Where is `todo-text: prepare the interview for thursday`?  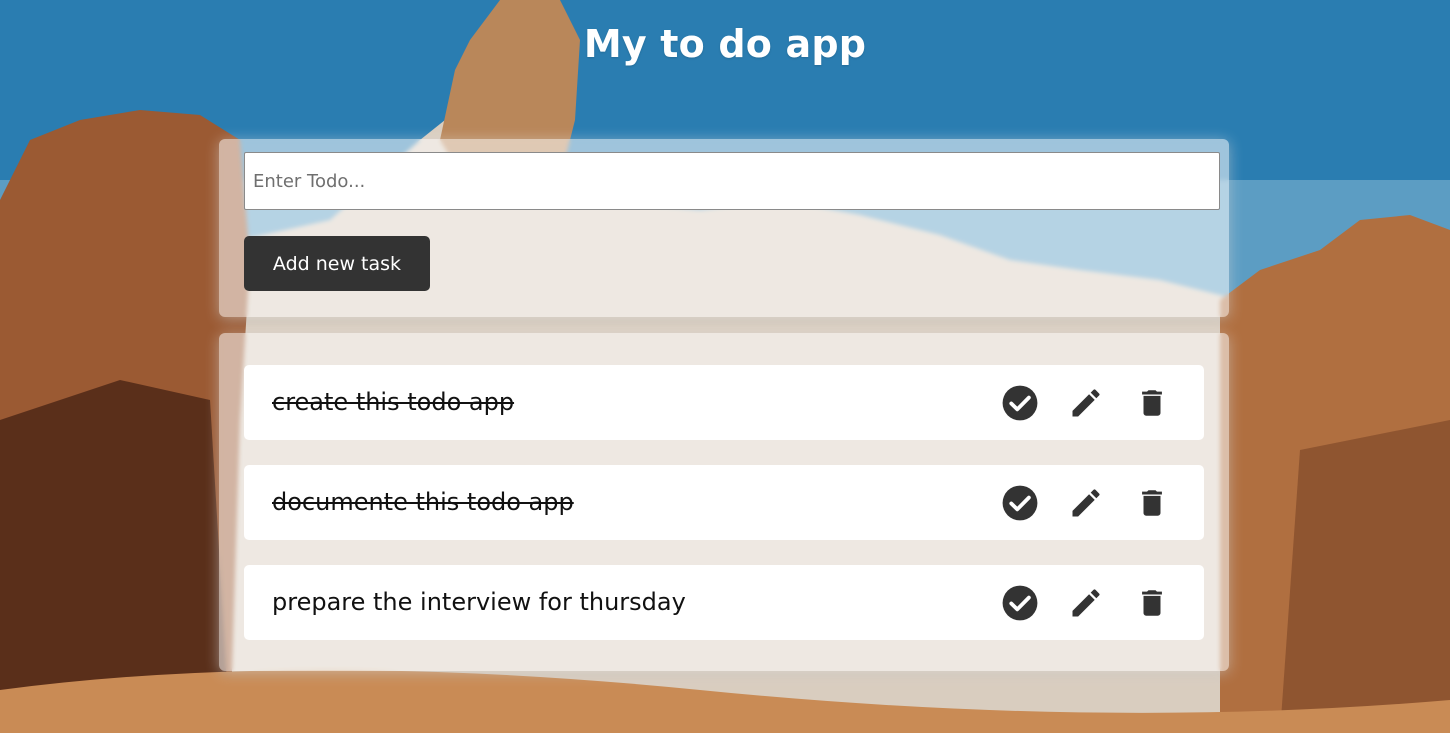
todo-text: prepare the interview for thursday is located at coordinates (479, 602).